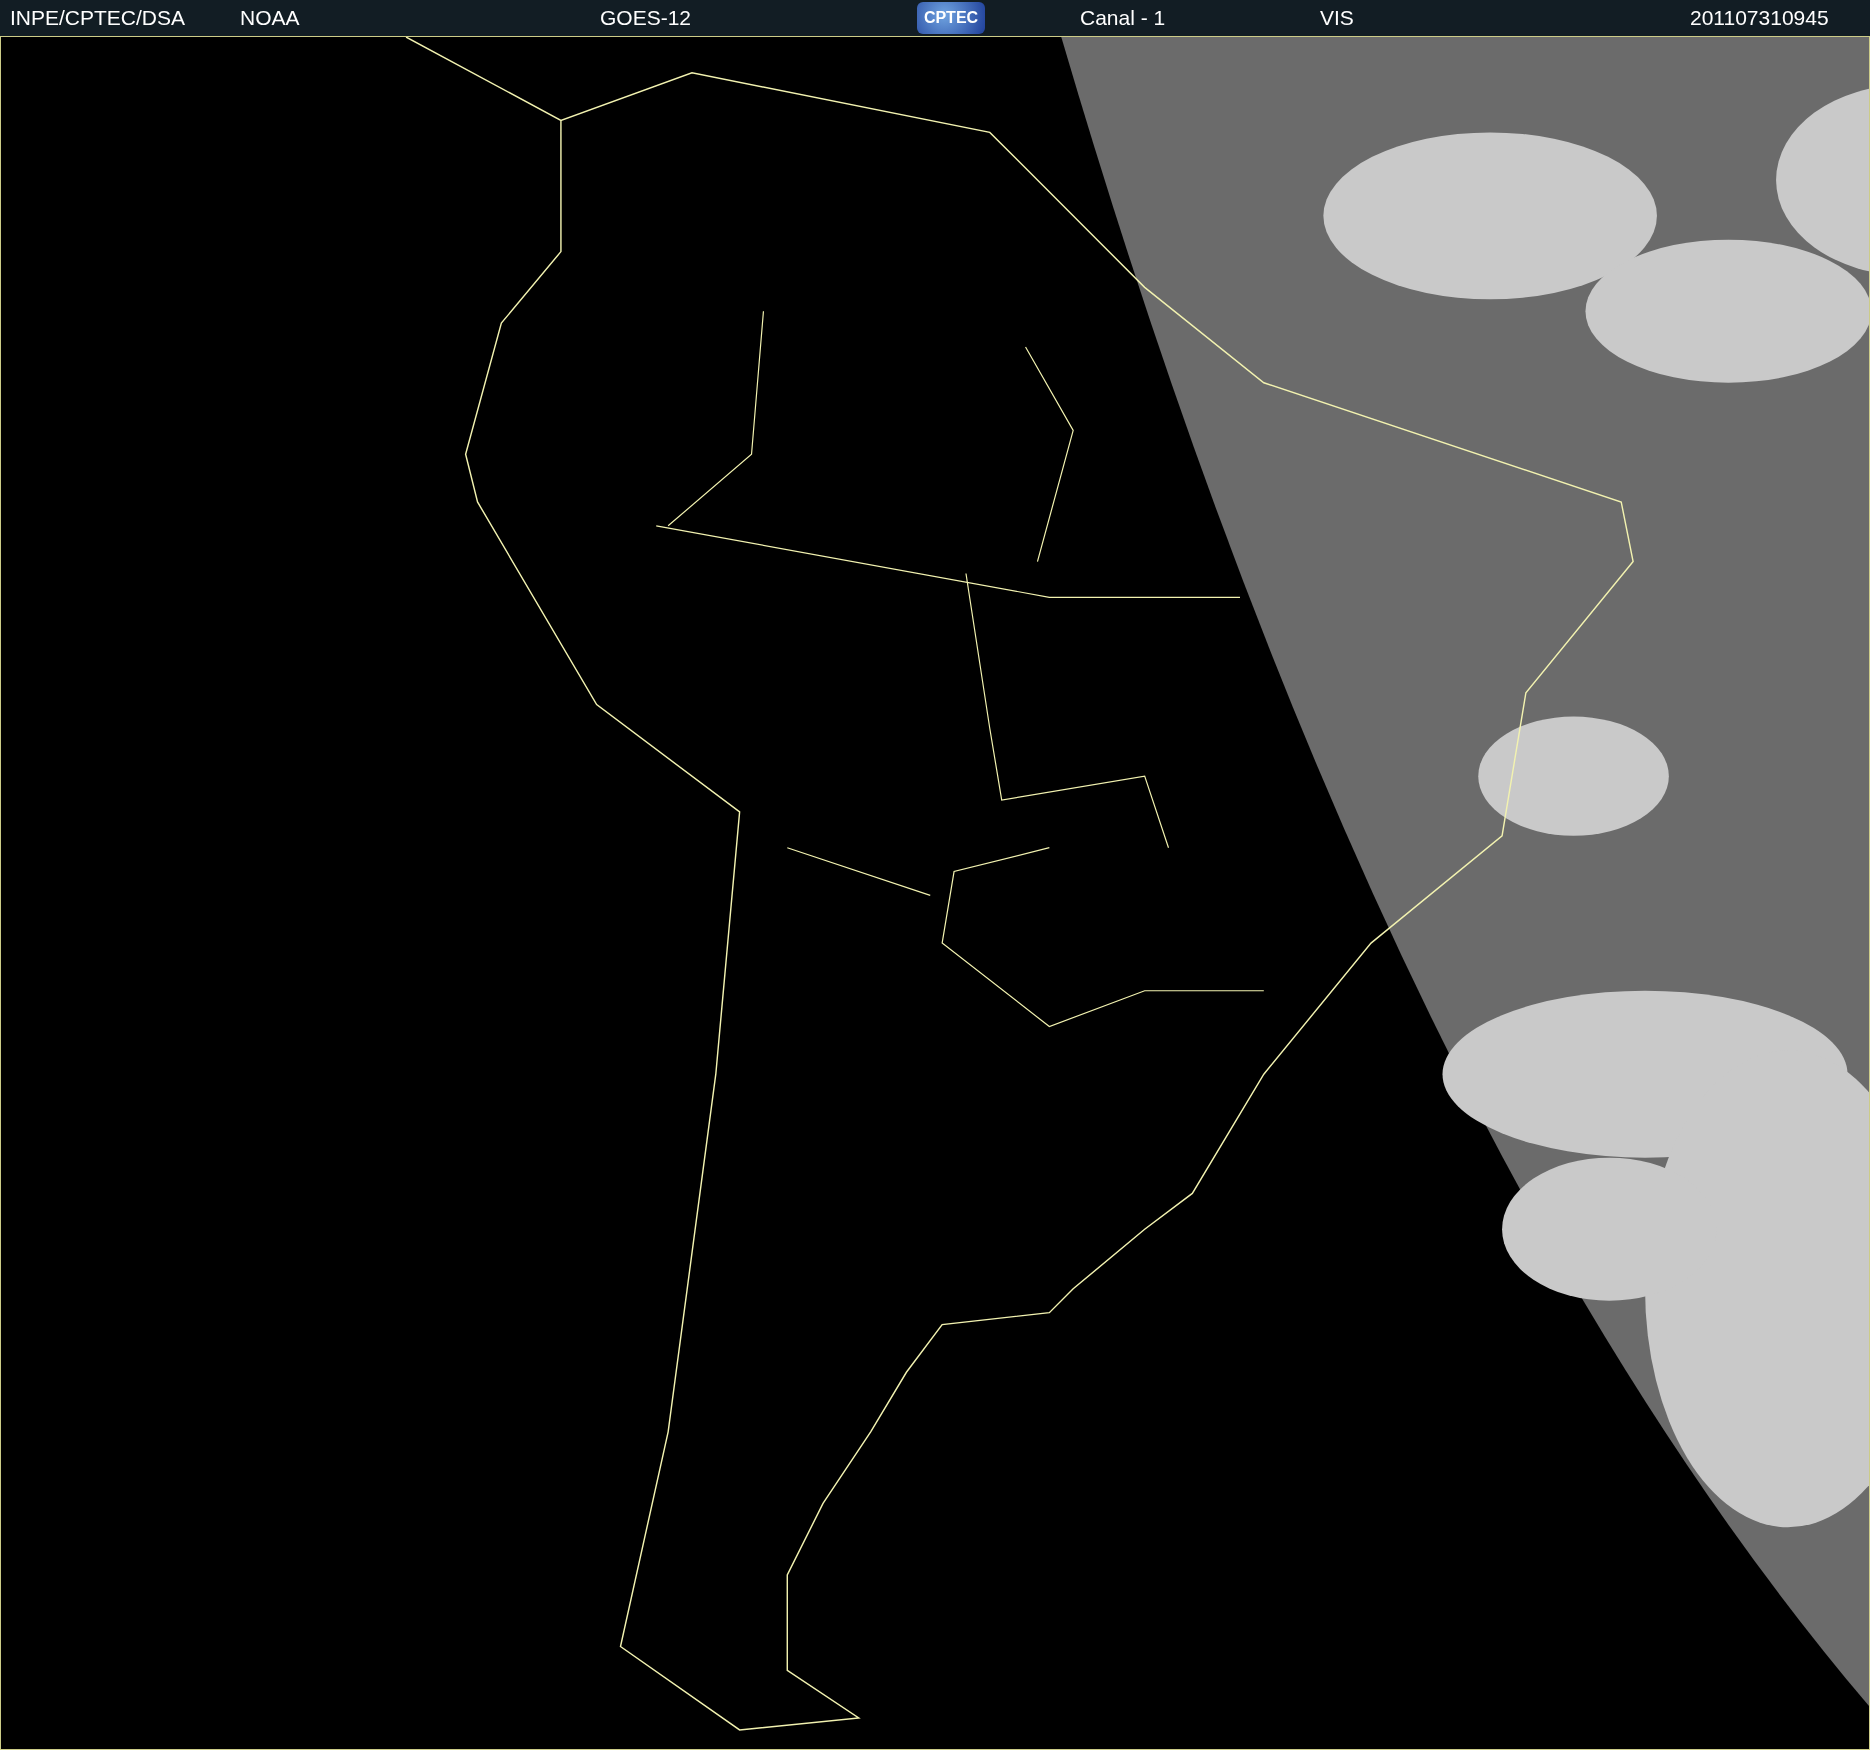  Describe the element at coordinates (270, 18) in the screenshot. I see `header-label: NOAA` at that location.